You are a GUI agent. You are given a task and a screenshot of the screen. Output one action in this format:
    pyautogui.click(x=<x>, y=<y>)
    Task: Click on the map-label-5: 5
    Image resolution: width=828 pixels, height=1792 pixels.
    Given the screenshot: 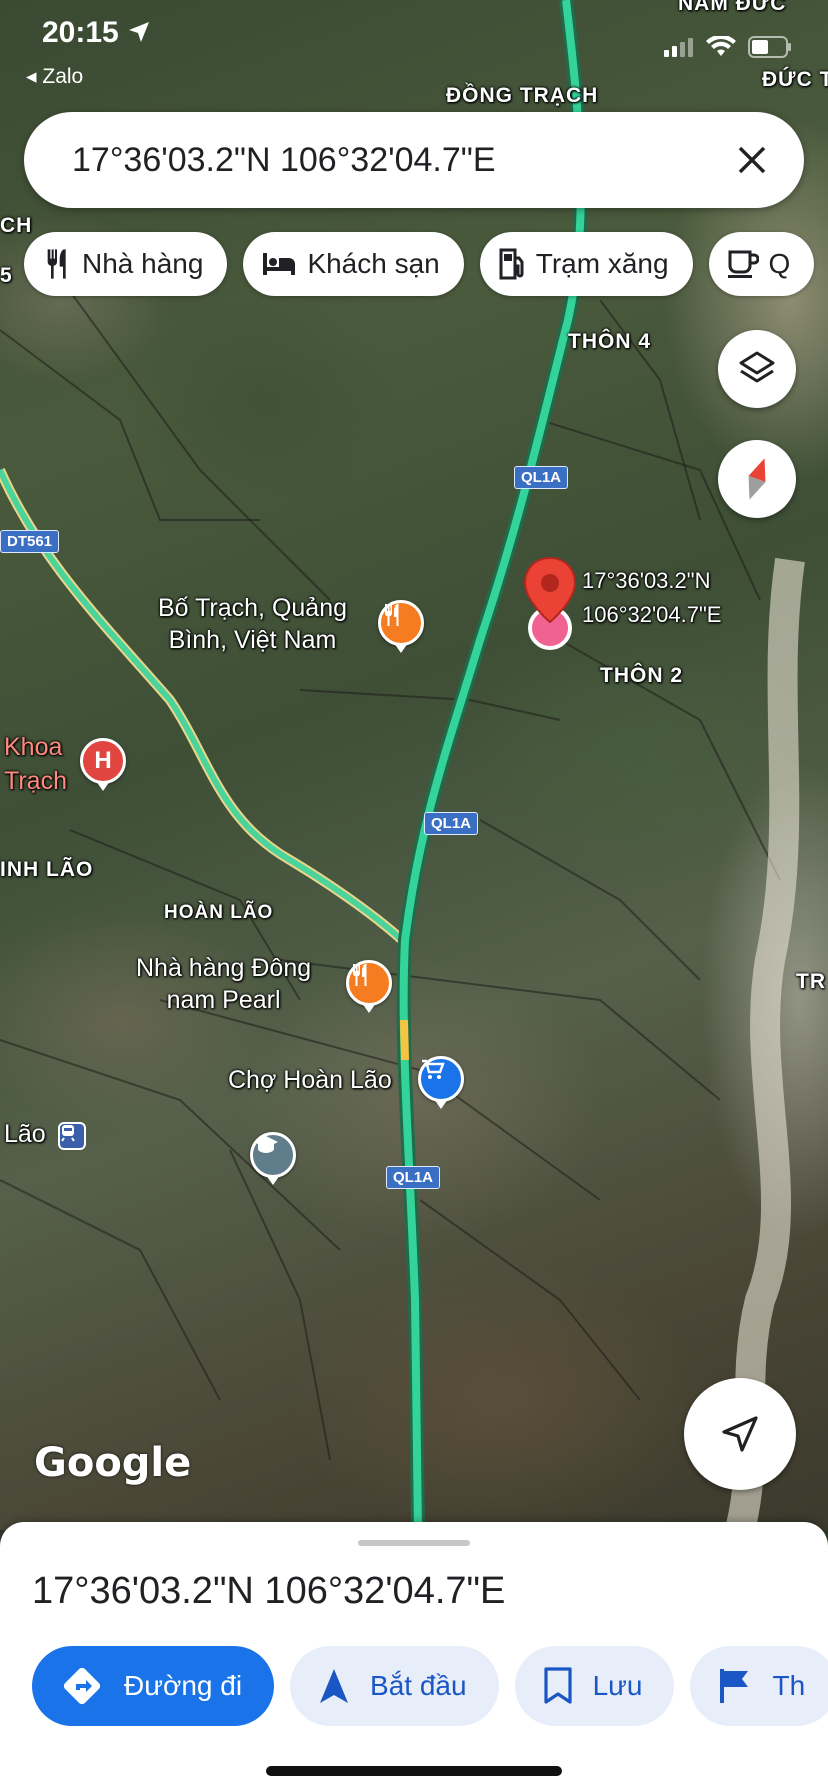 What is the action you would take?
    pyautogui.click(x=6, y=275)
    